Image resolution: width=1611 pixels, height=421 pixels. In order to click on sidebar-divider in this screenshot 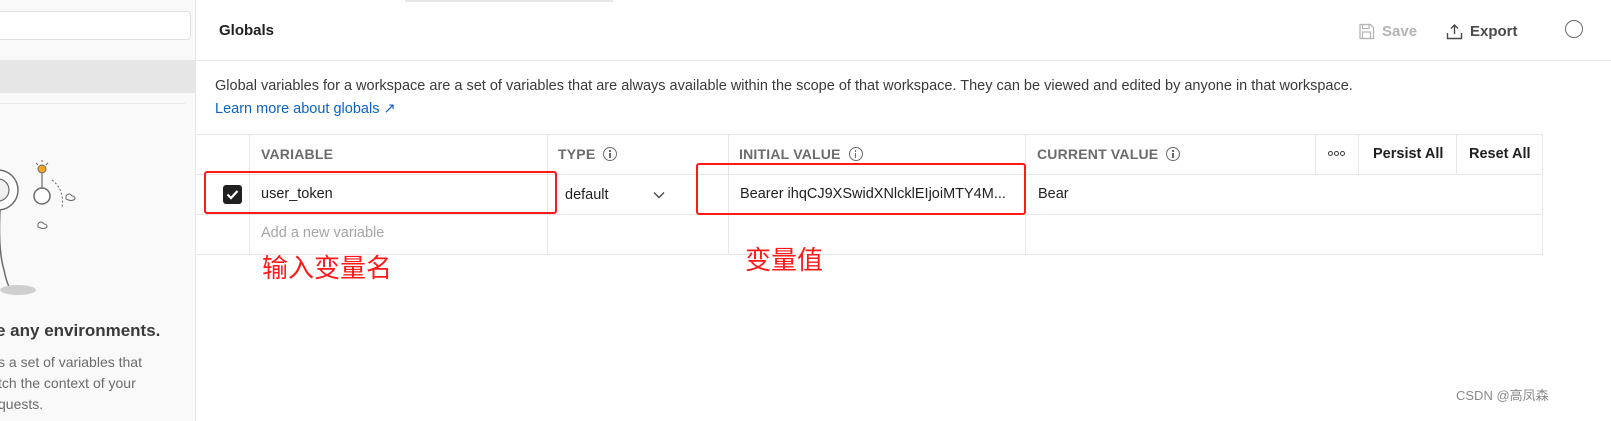, I will do `click(92, 103)`.